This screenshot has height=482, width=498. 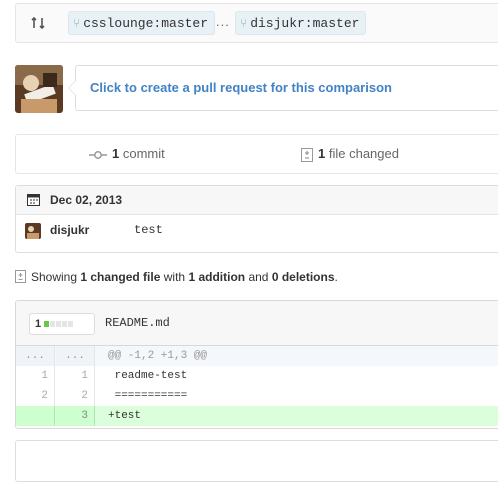 I want to click on line-code: readme-test, so click(x=148, y=376).